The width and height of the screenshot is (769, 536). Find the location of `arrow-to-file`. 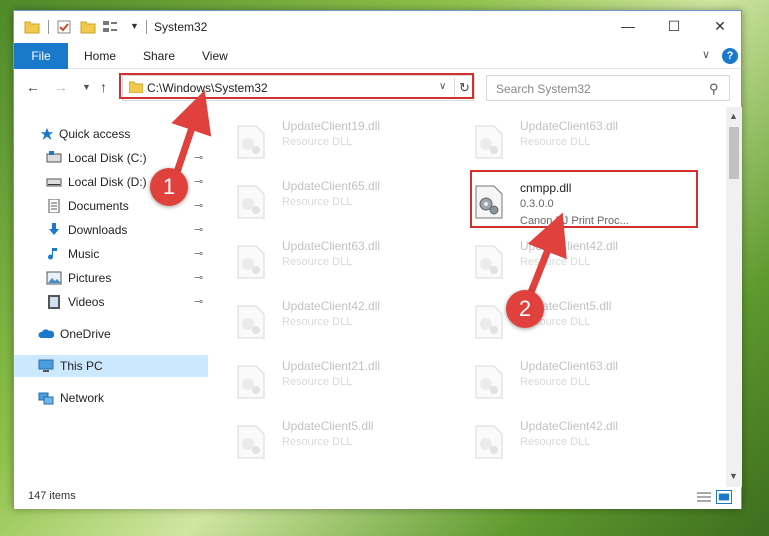

arrow-to-file is located at coordinates (545, 257).